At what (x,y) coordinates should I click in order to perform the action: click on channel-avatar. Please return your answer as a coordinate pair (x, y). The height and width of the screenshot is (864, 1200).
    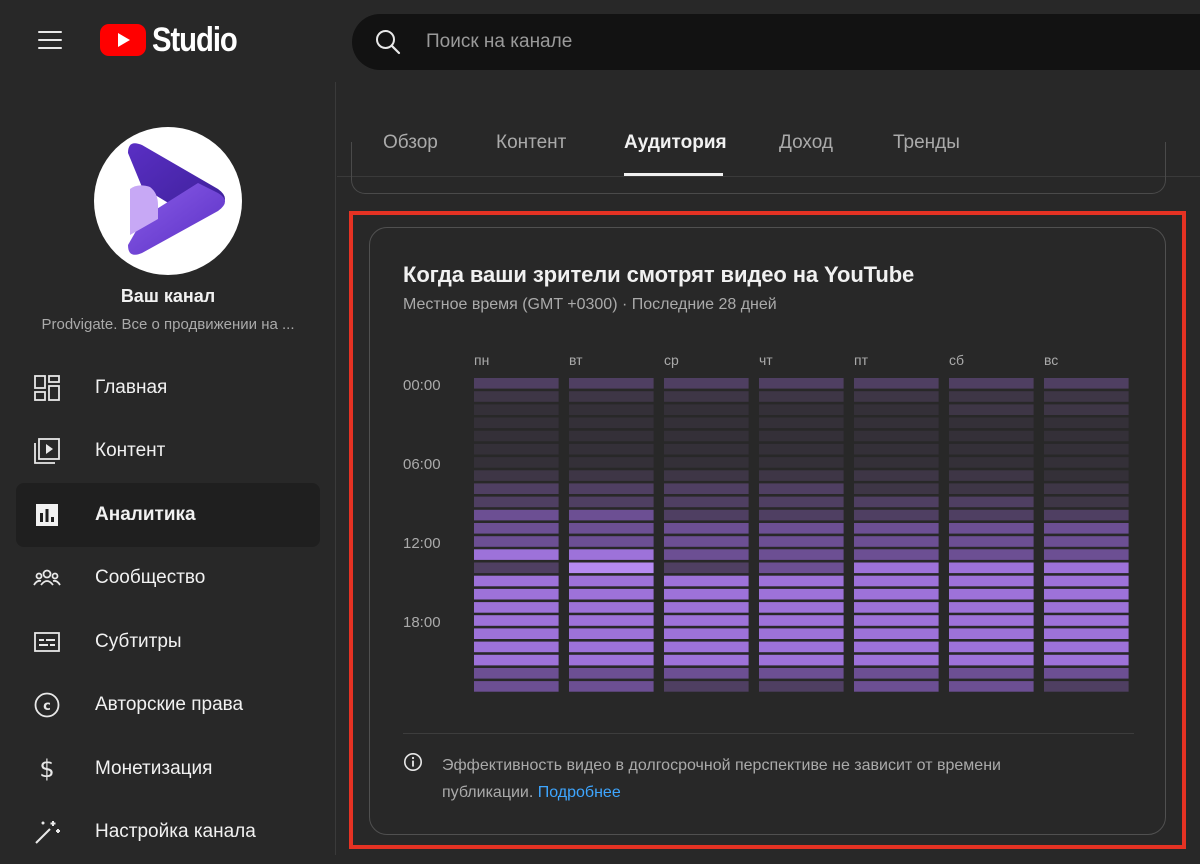
    Looking at the image, I should click on (168, 201).